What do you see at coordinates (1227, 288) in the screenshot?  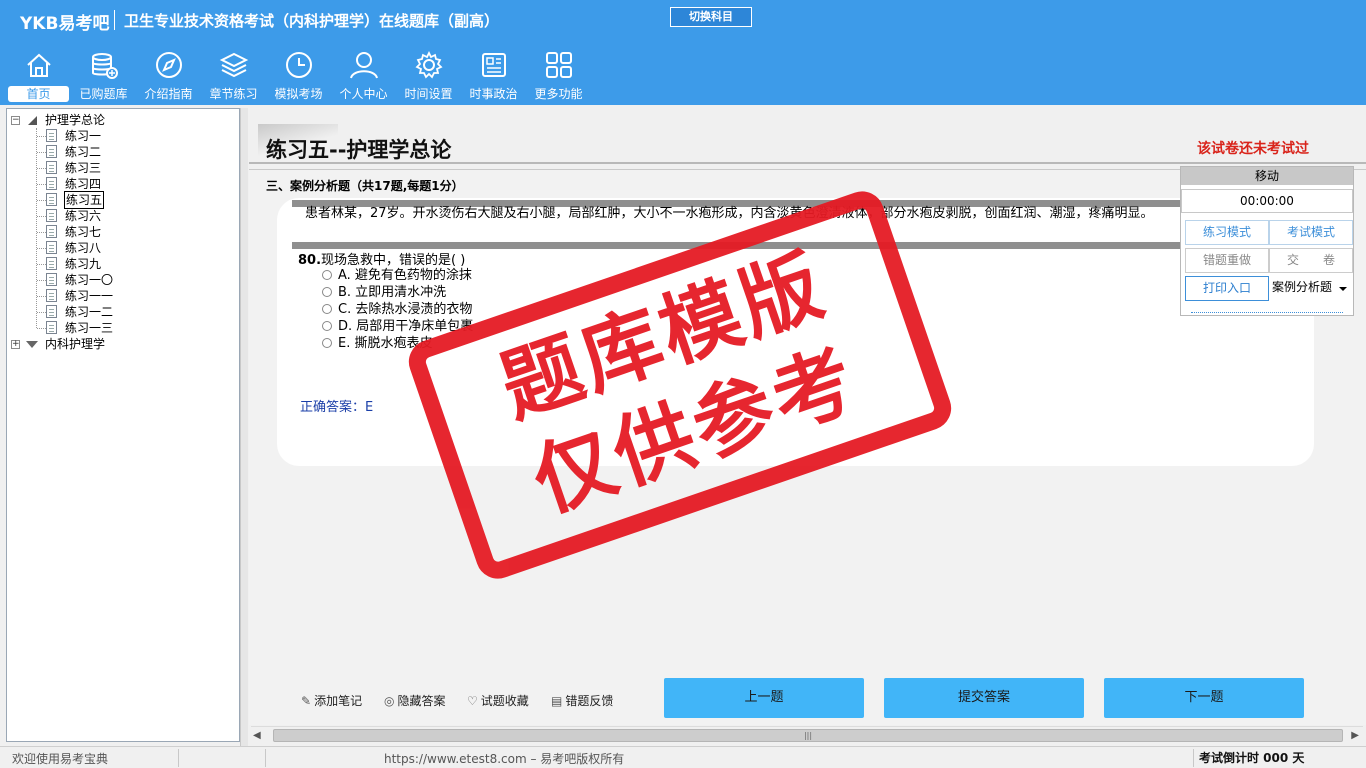 I see `print-button: 打印入口` at bounding box center [1227, 288].